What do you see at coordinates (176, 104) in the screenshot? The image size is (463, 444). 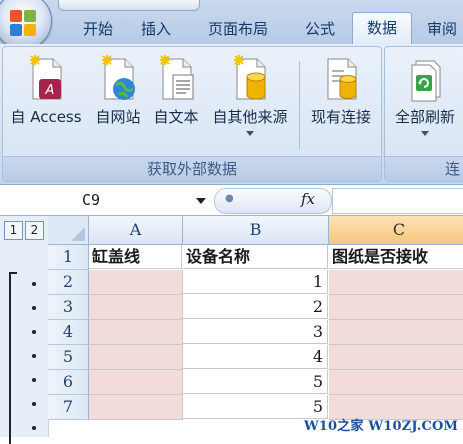 I see `from-text-button: 自文本` at bounding box center [176, 104].